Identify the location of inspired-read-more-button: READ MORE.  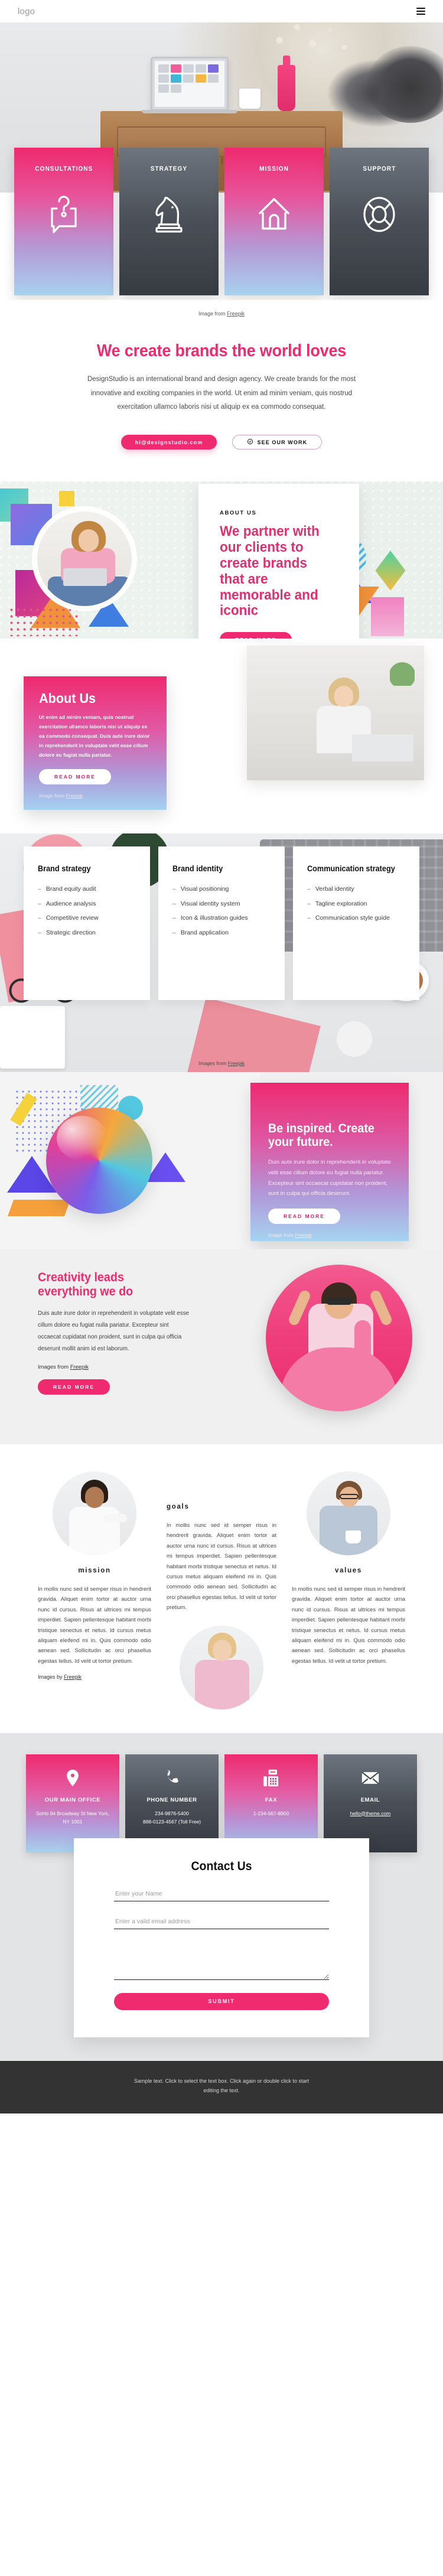
(304, 1217).